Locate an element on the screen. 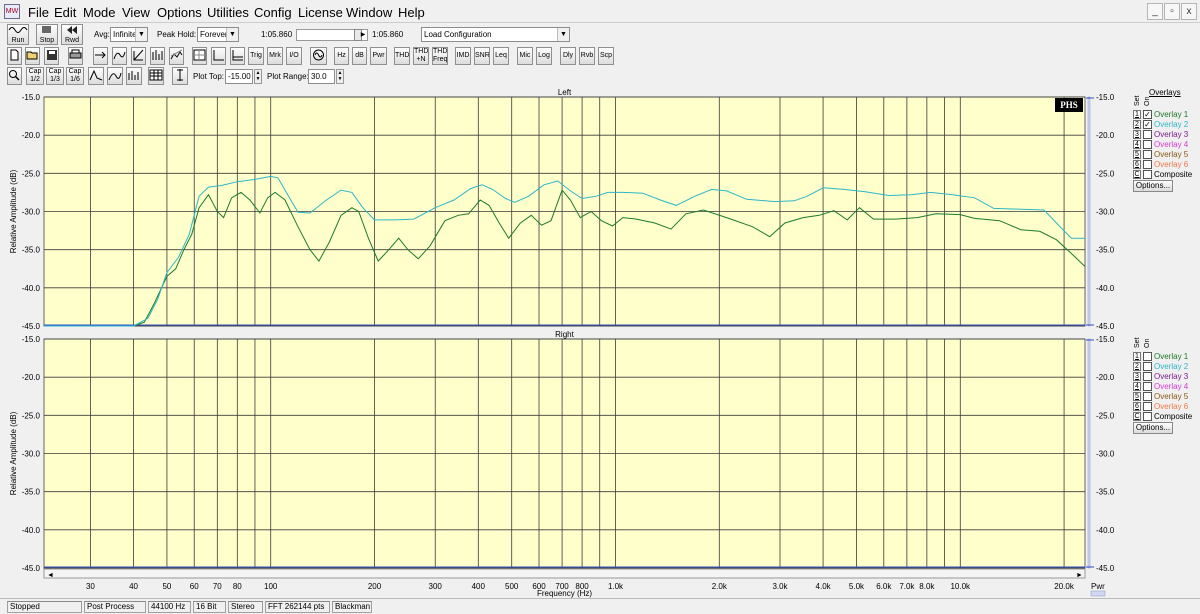  menu-mode: Mode is located at coordinates (99, 12).